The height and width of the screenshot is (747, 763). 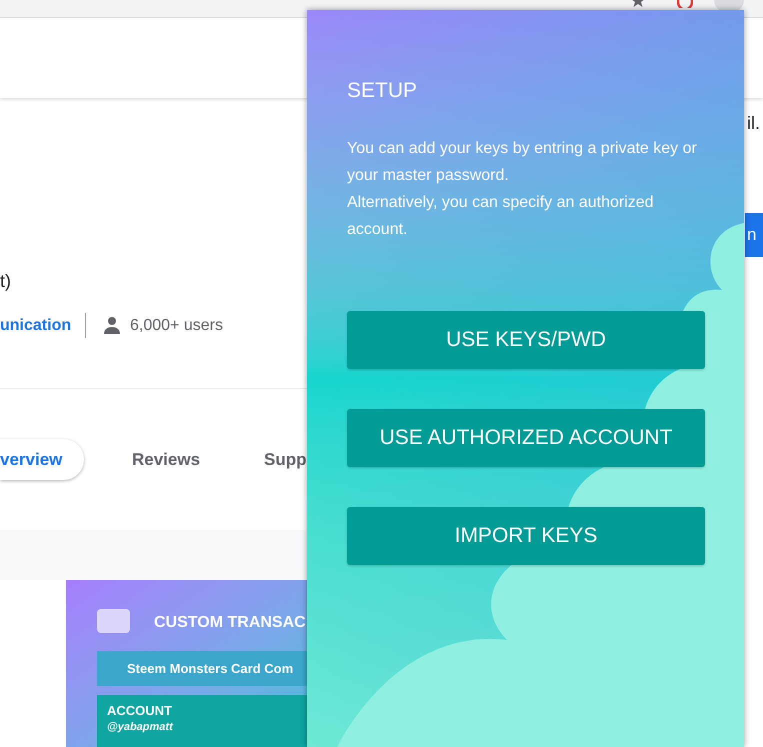 What do you see at coordinates (36, 326) in the screenshot?
I see `category-link: unication` at bounding box center [36, 326].